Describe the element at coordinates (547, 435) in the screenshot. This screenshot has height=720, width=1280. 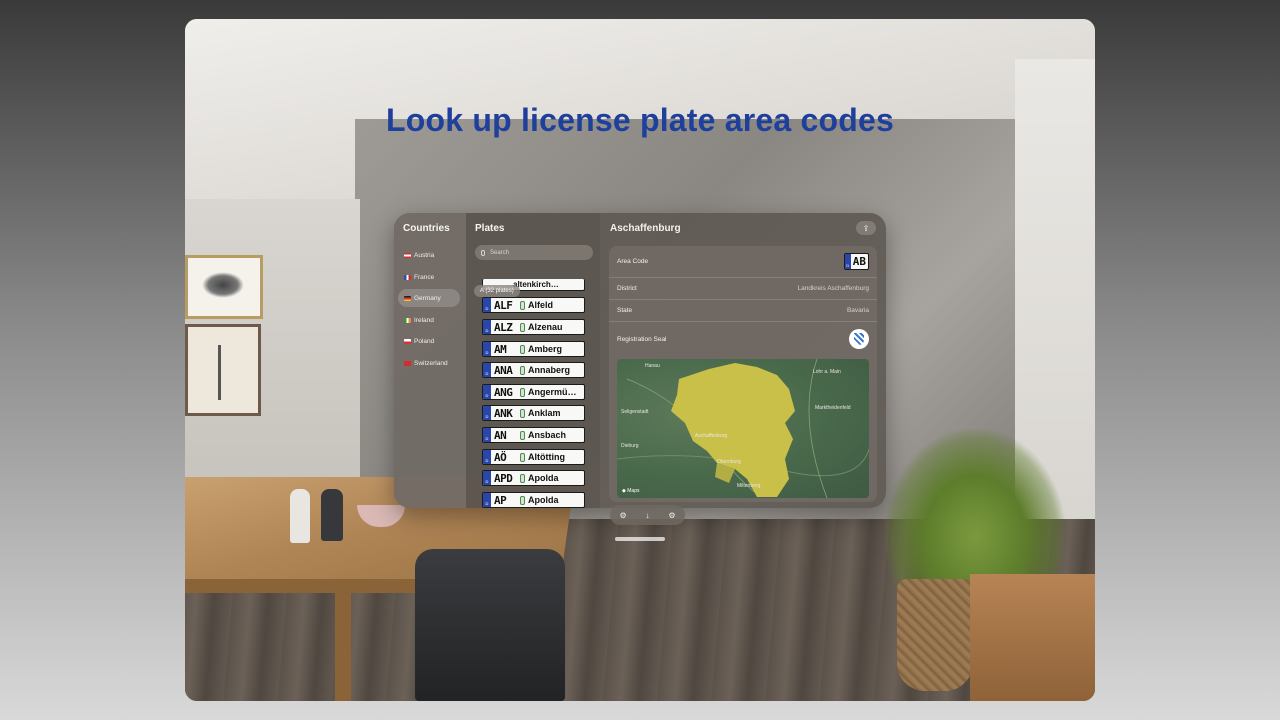
I see `plate-name: Ansbach` at that location.